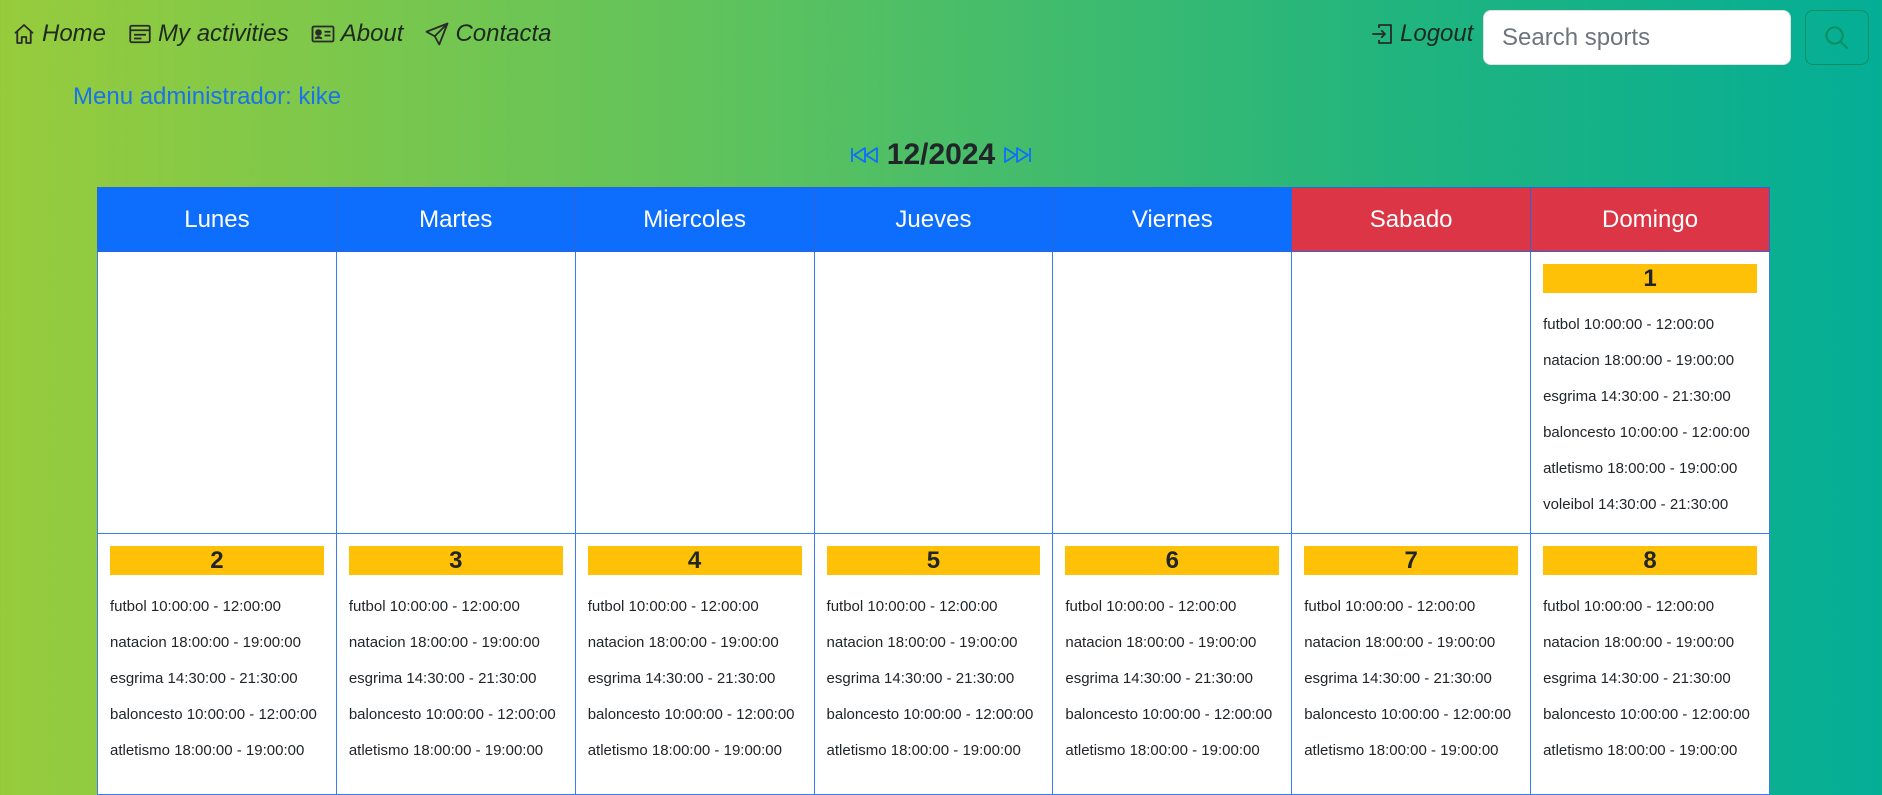  I want to click on logout-label: Logout, so click(1437, 33).